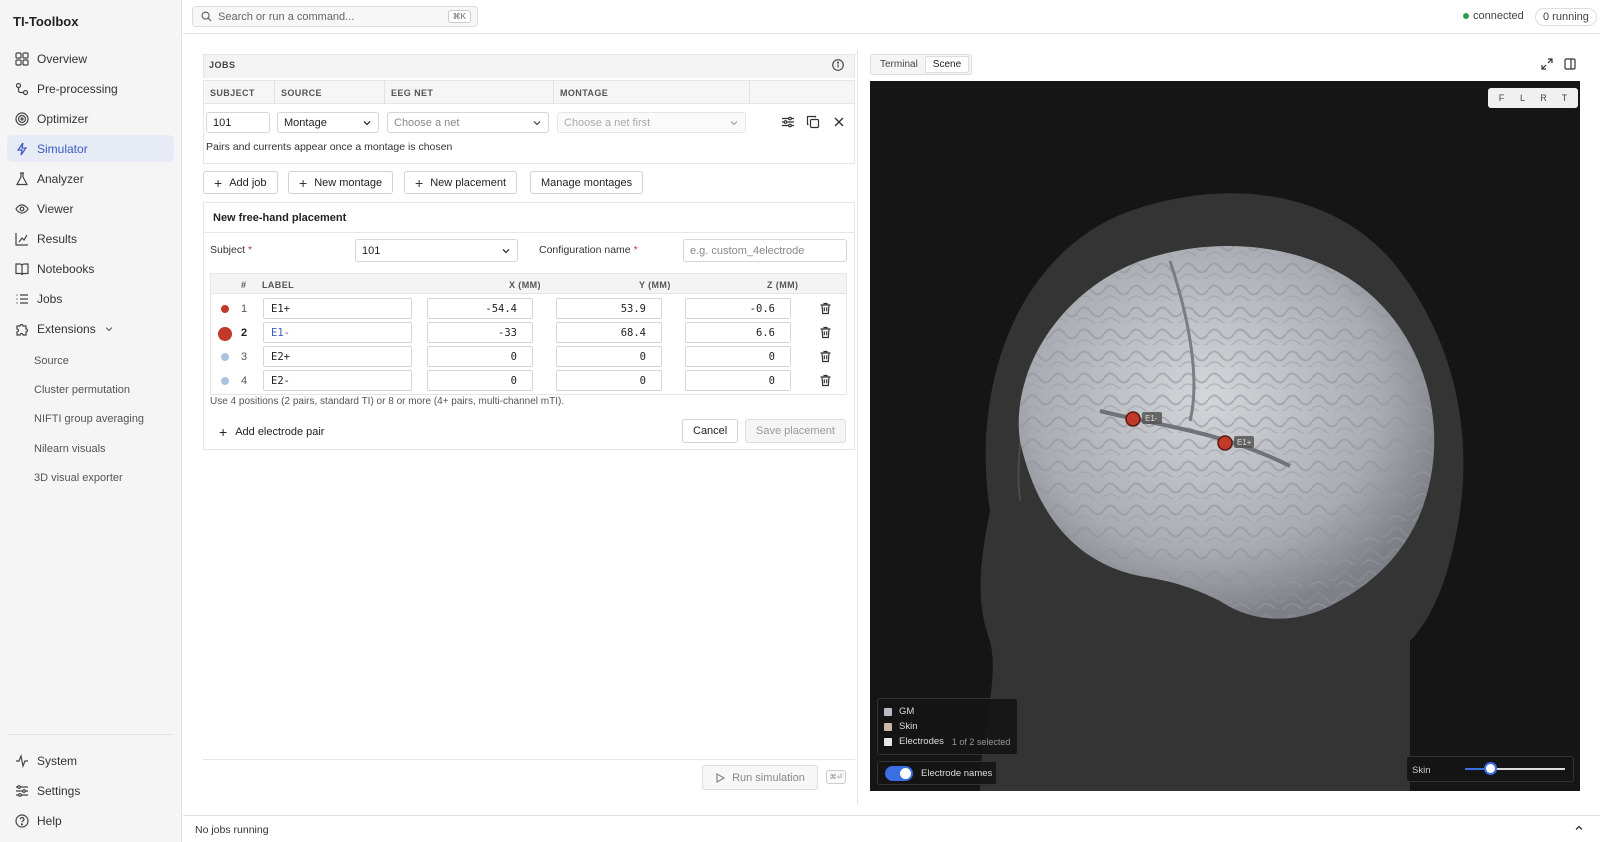 This screenshot has height=842, width=1600. I want to click on electrode-e1-plus-marker, so click(1225, 443).